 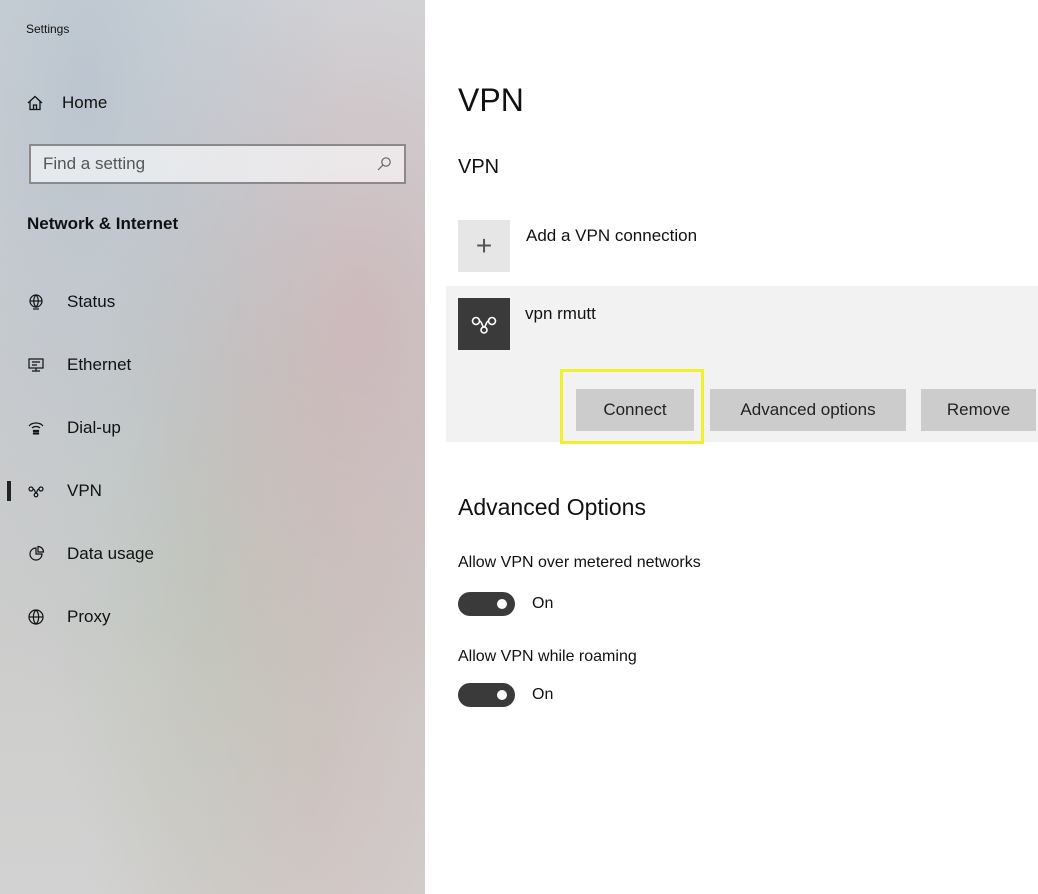 What do you see at coordinates (212, 427) in the screenshot?
I see `sidebar-item-dial-up: Dial-up` at bounding box center [212, 427].